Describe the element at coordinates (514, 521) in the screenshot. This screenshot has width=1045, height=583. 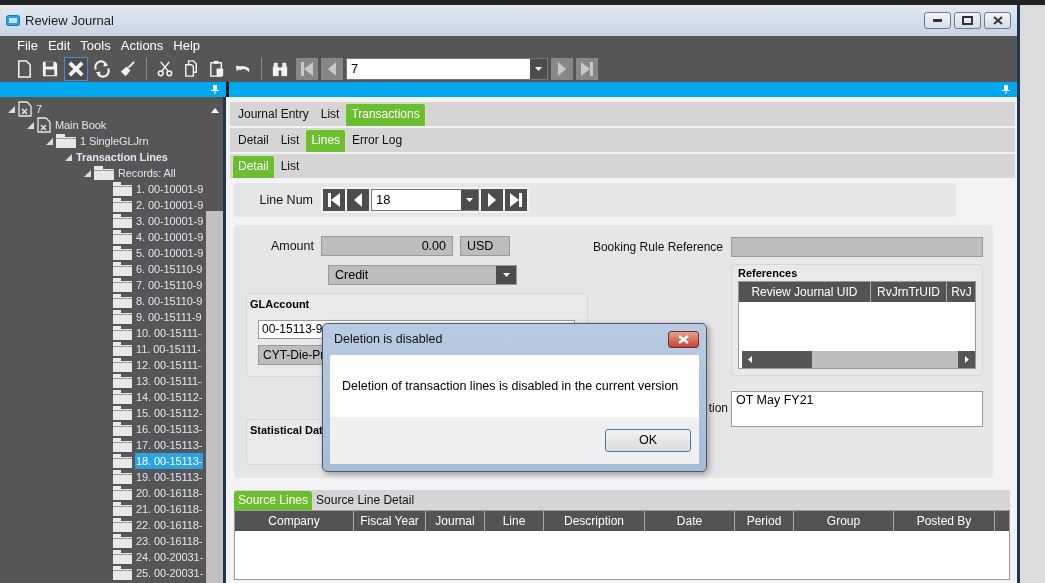
I see `column-header: Line` at that location.